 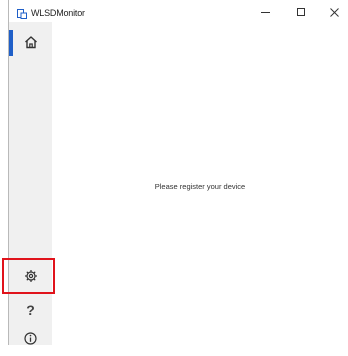 I want to click on sidebar-item-home, so click(x=30, y=42).